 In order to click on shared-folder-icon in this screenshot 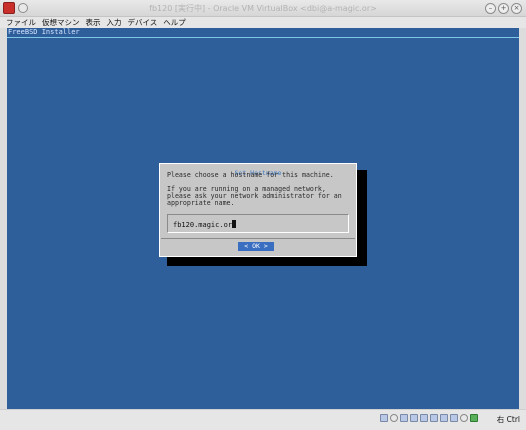, I will do `click(424, 418)`.